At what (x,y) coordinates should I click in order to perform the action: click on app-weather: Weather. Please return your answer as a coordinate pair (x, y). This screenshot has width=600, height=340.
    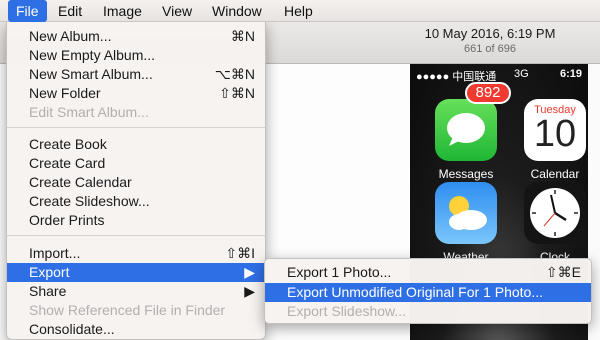
    Looking at the image, I should click on (466, 223).